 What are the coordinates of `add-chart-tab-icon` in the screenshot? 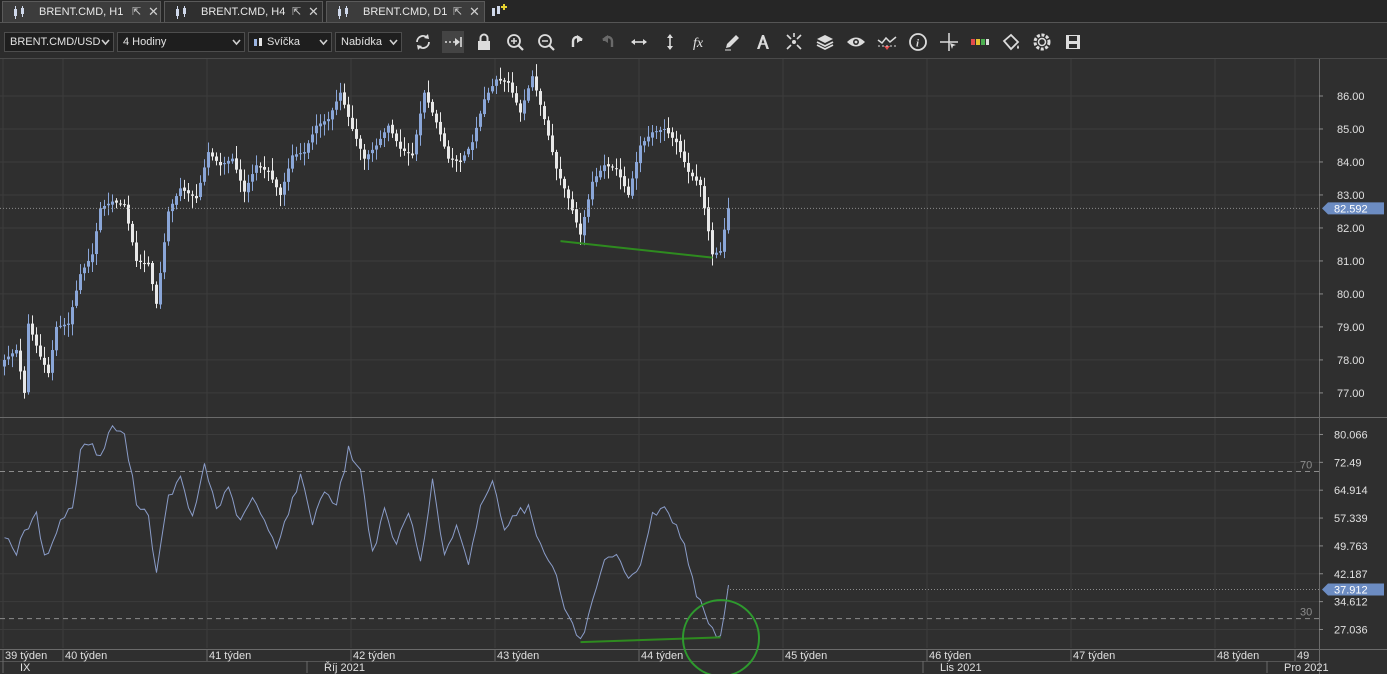 It's located at (499, 11).